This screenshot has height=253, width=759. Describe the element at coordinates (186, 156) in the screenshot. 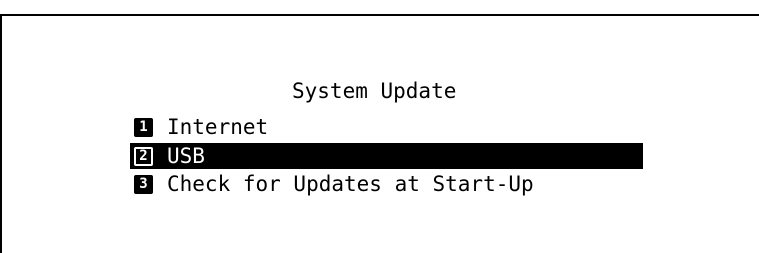

I see `menu-item-label: USB` at that location.